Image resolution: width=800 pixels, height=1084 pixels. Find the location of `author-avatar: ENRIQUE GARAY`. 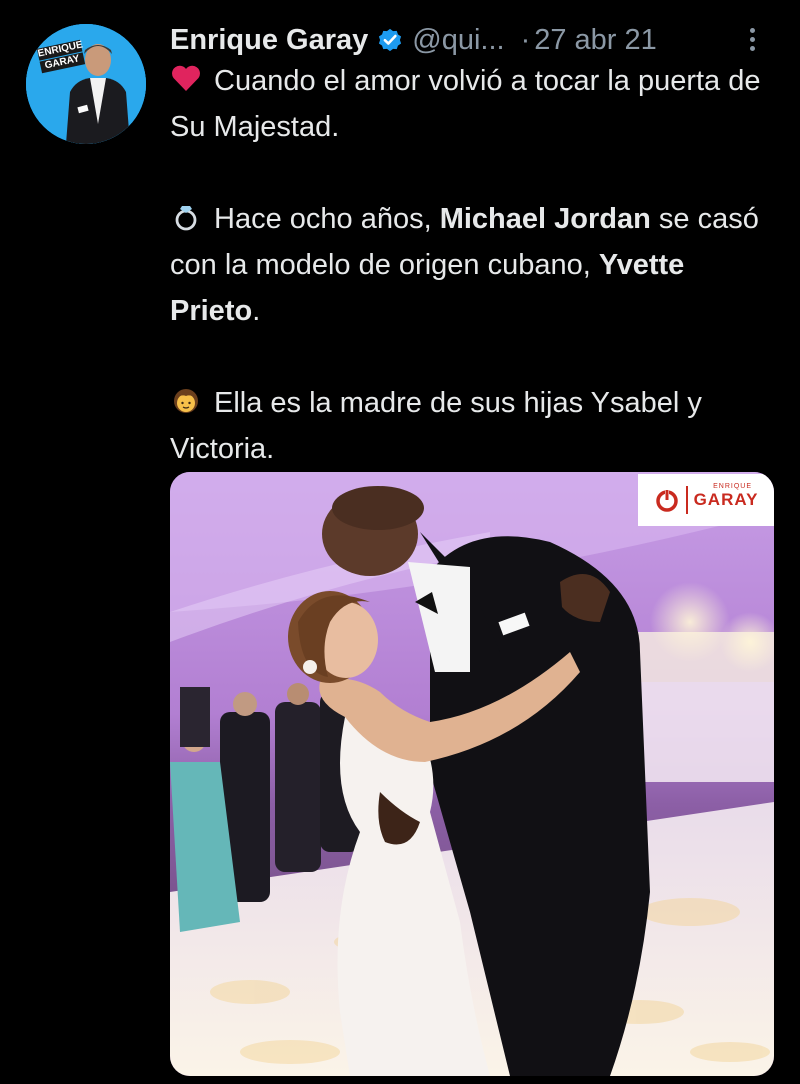

author-avatar: ENRIQUE GARAY is located at coordinates (86, 84).